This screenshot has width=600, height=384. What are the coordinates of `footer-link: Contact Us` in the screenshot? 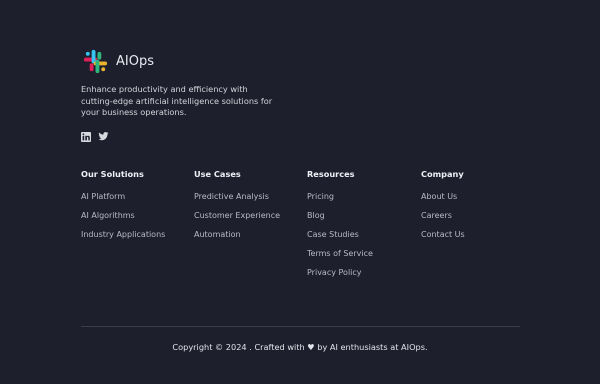 It's located at (443, 235).